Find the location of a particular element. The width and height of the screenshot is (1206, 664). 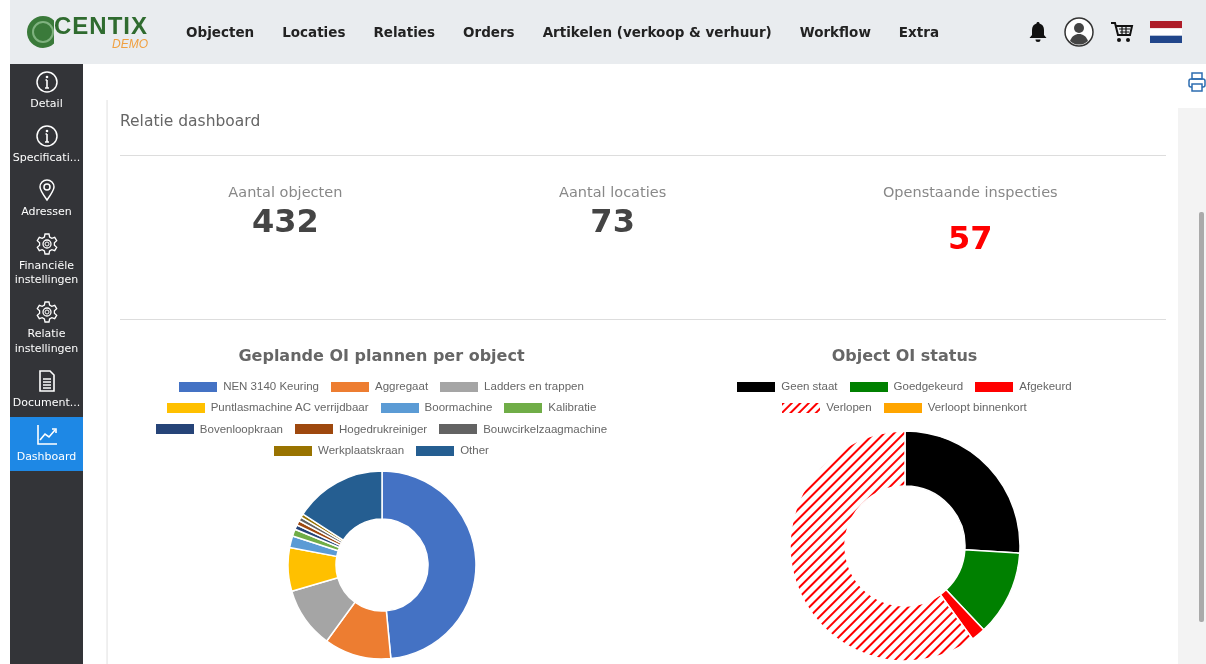

bell-icon is located at coordinates (1038, 32).